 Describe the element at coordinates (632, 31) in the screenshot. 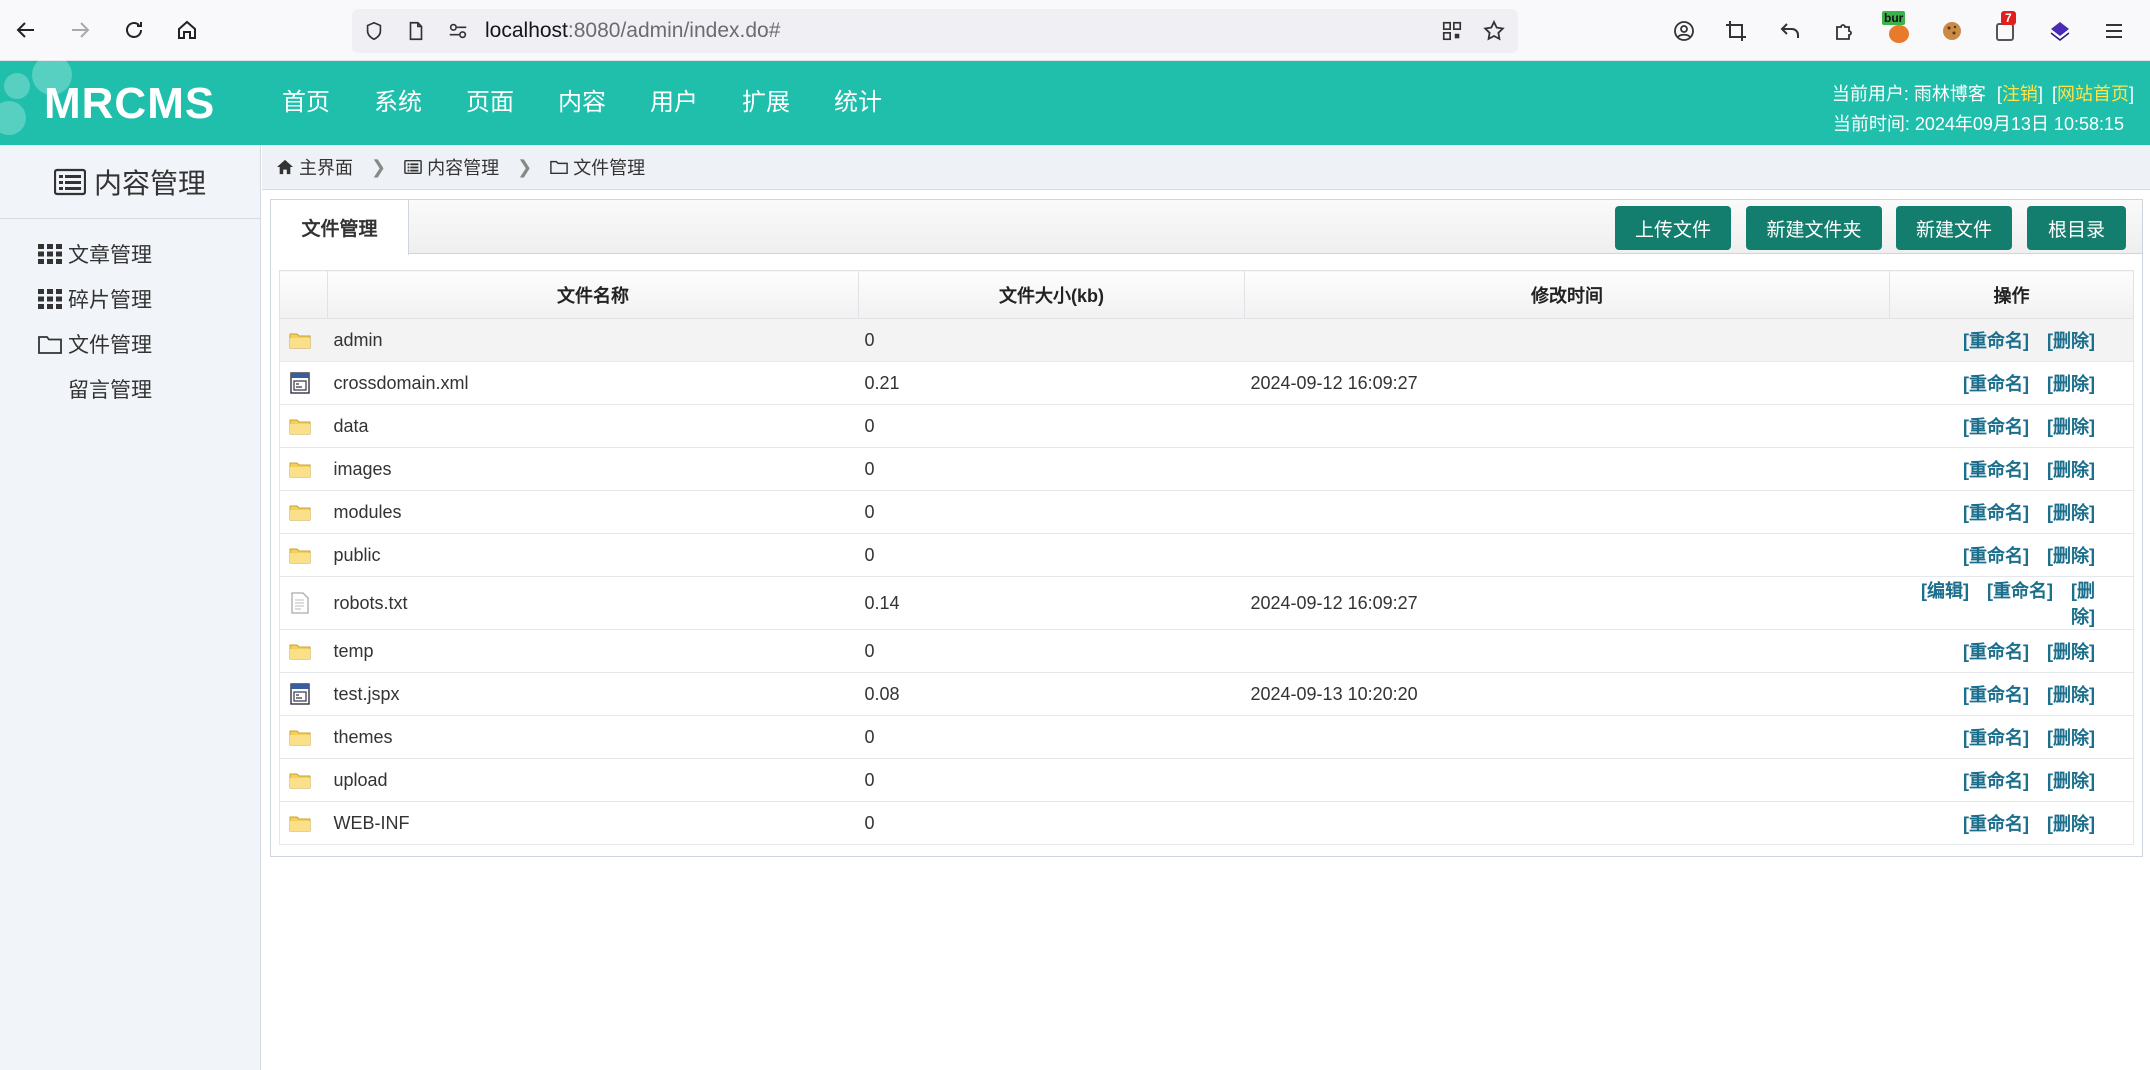

I see `url-text: localhost:8080/admin/index.do#` at that location.